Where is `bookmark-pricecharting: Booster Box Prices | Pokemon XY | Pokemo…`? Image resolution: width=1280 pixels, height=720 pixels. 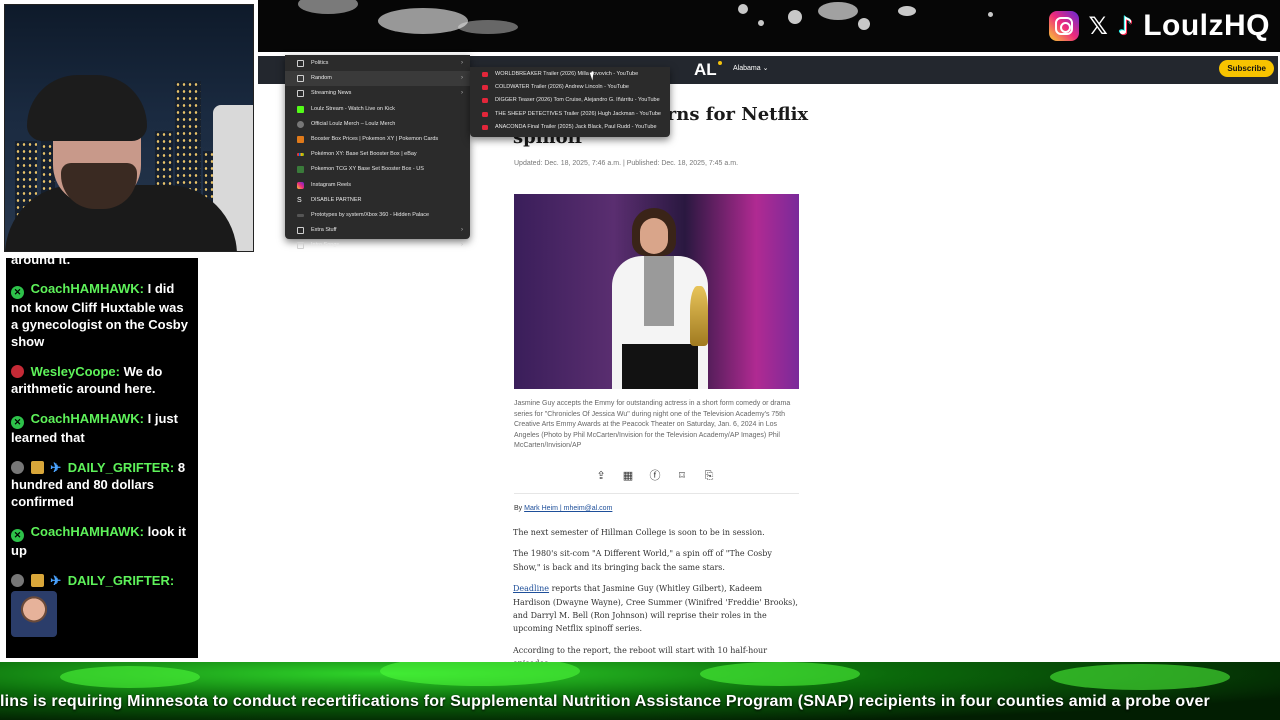
bookmark-pricecharting: Booster Box Prices | Pokemon XY | Pokemo… is located at coordinates (377, 139).